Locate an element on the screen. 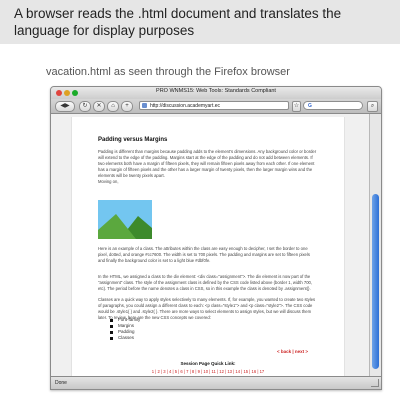 The width and height of the screenshot is (400, 411). home-icon: ⌂ is located at coordinates (113, 106).